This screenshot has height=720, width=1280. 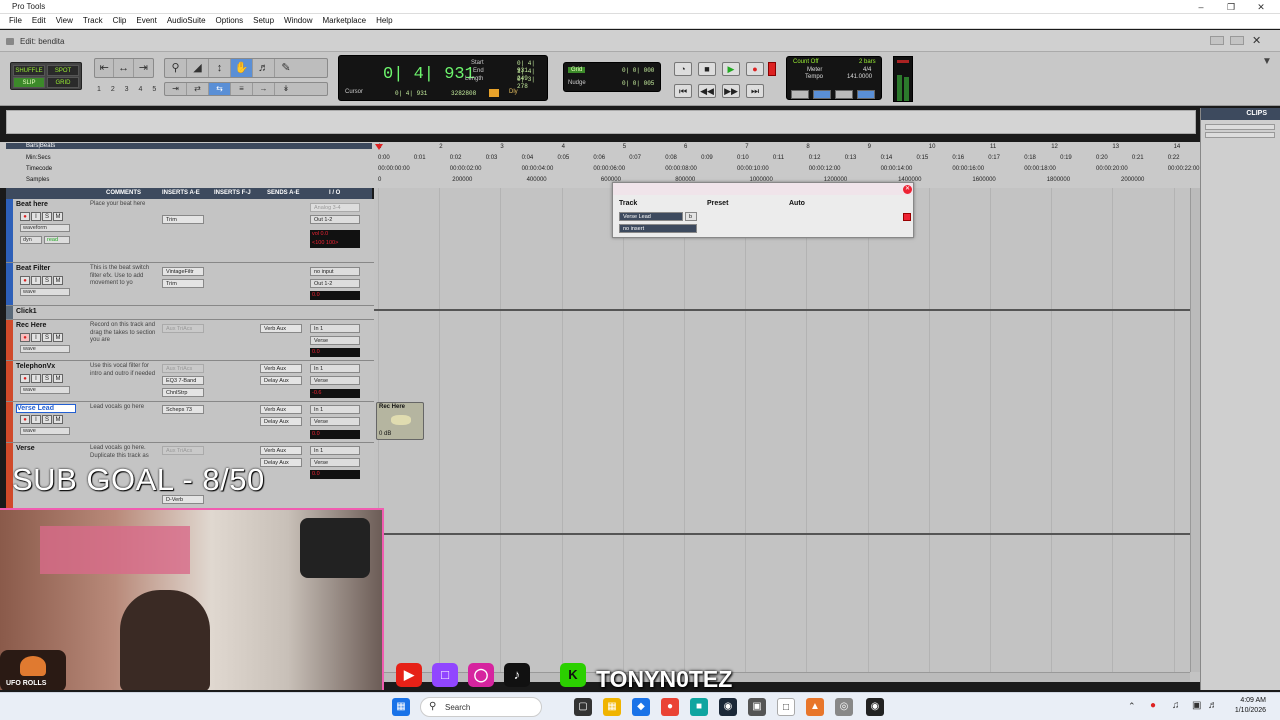 What do you see at coordinates (198, 89) in the screenshot?
I see `link-timeline-icon: ⇄` at bounding box center [198, 89].